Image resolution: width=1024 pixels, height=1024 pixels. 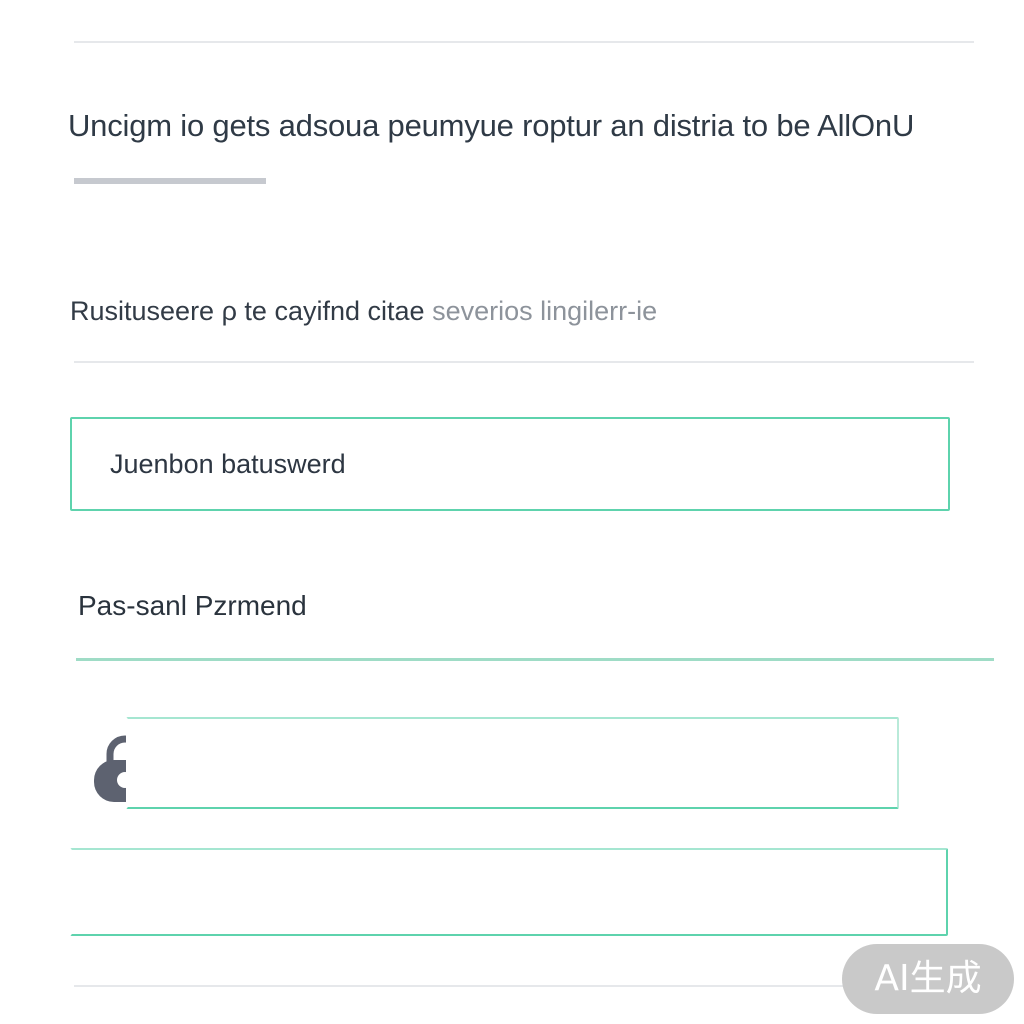 I want to click on password-label-underline, so click(x=535, y=659).